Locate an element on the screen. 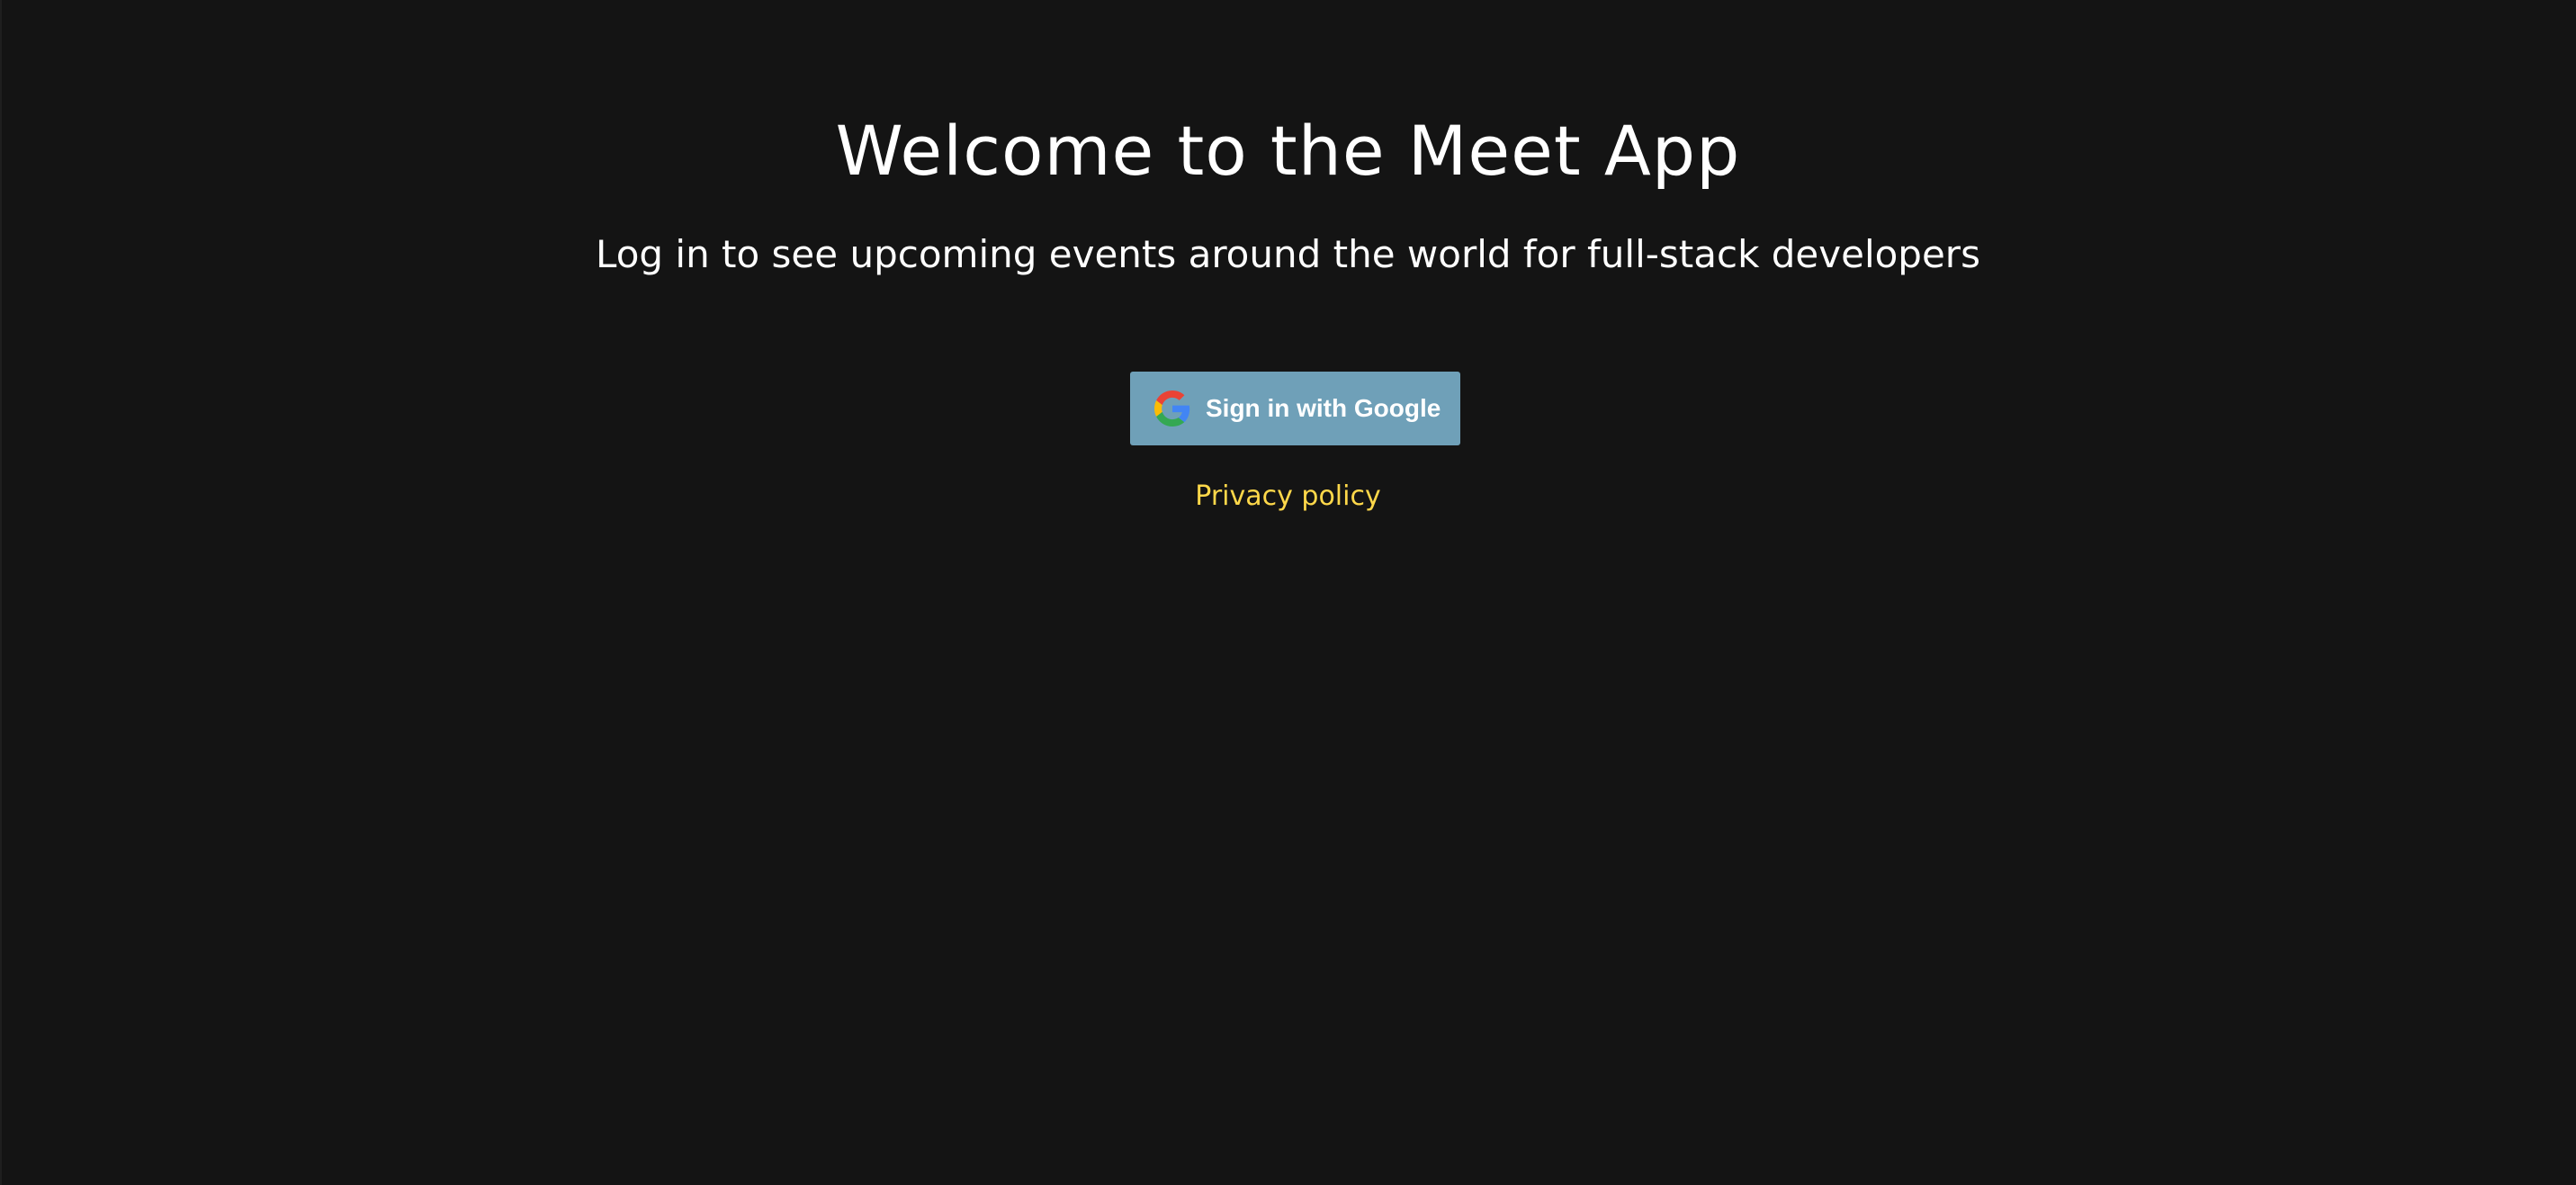 This screenshot has width=2576, height=1185. page-title: Welcome to the Meet App is located at coordinates (1288, 151).